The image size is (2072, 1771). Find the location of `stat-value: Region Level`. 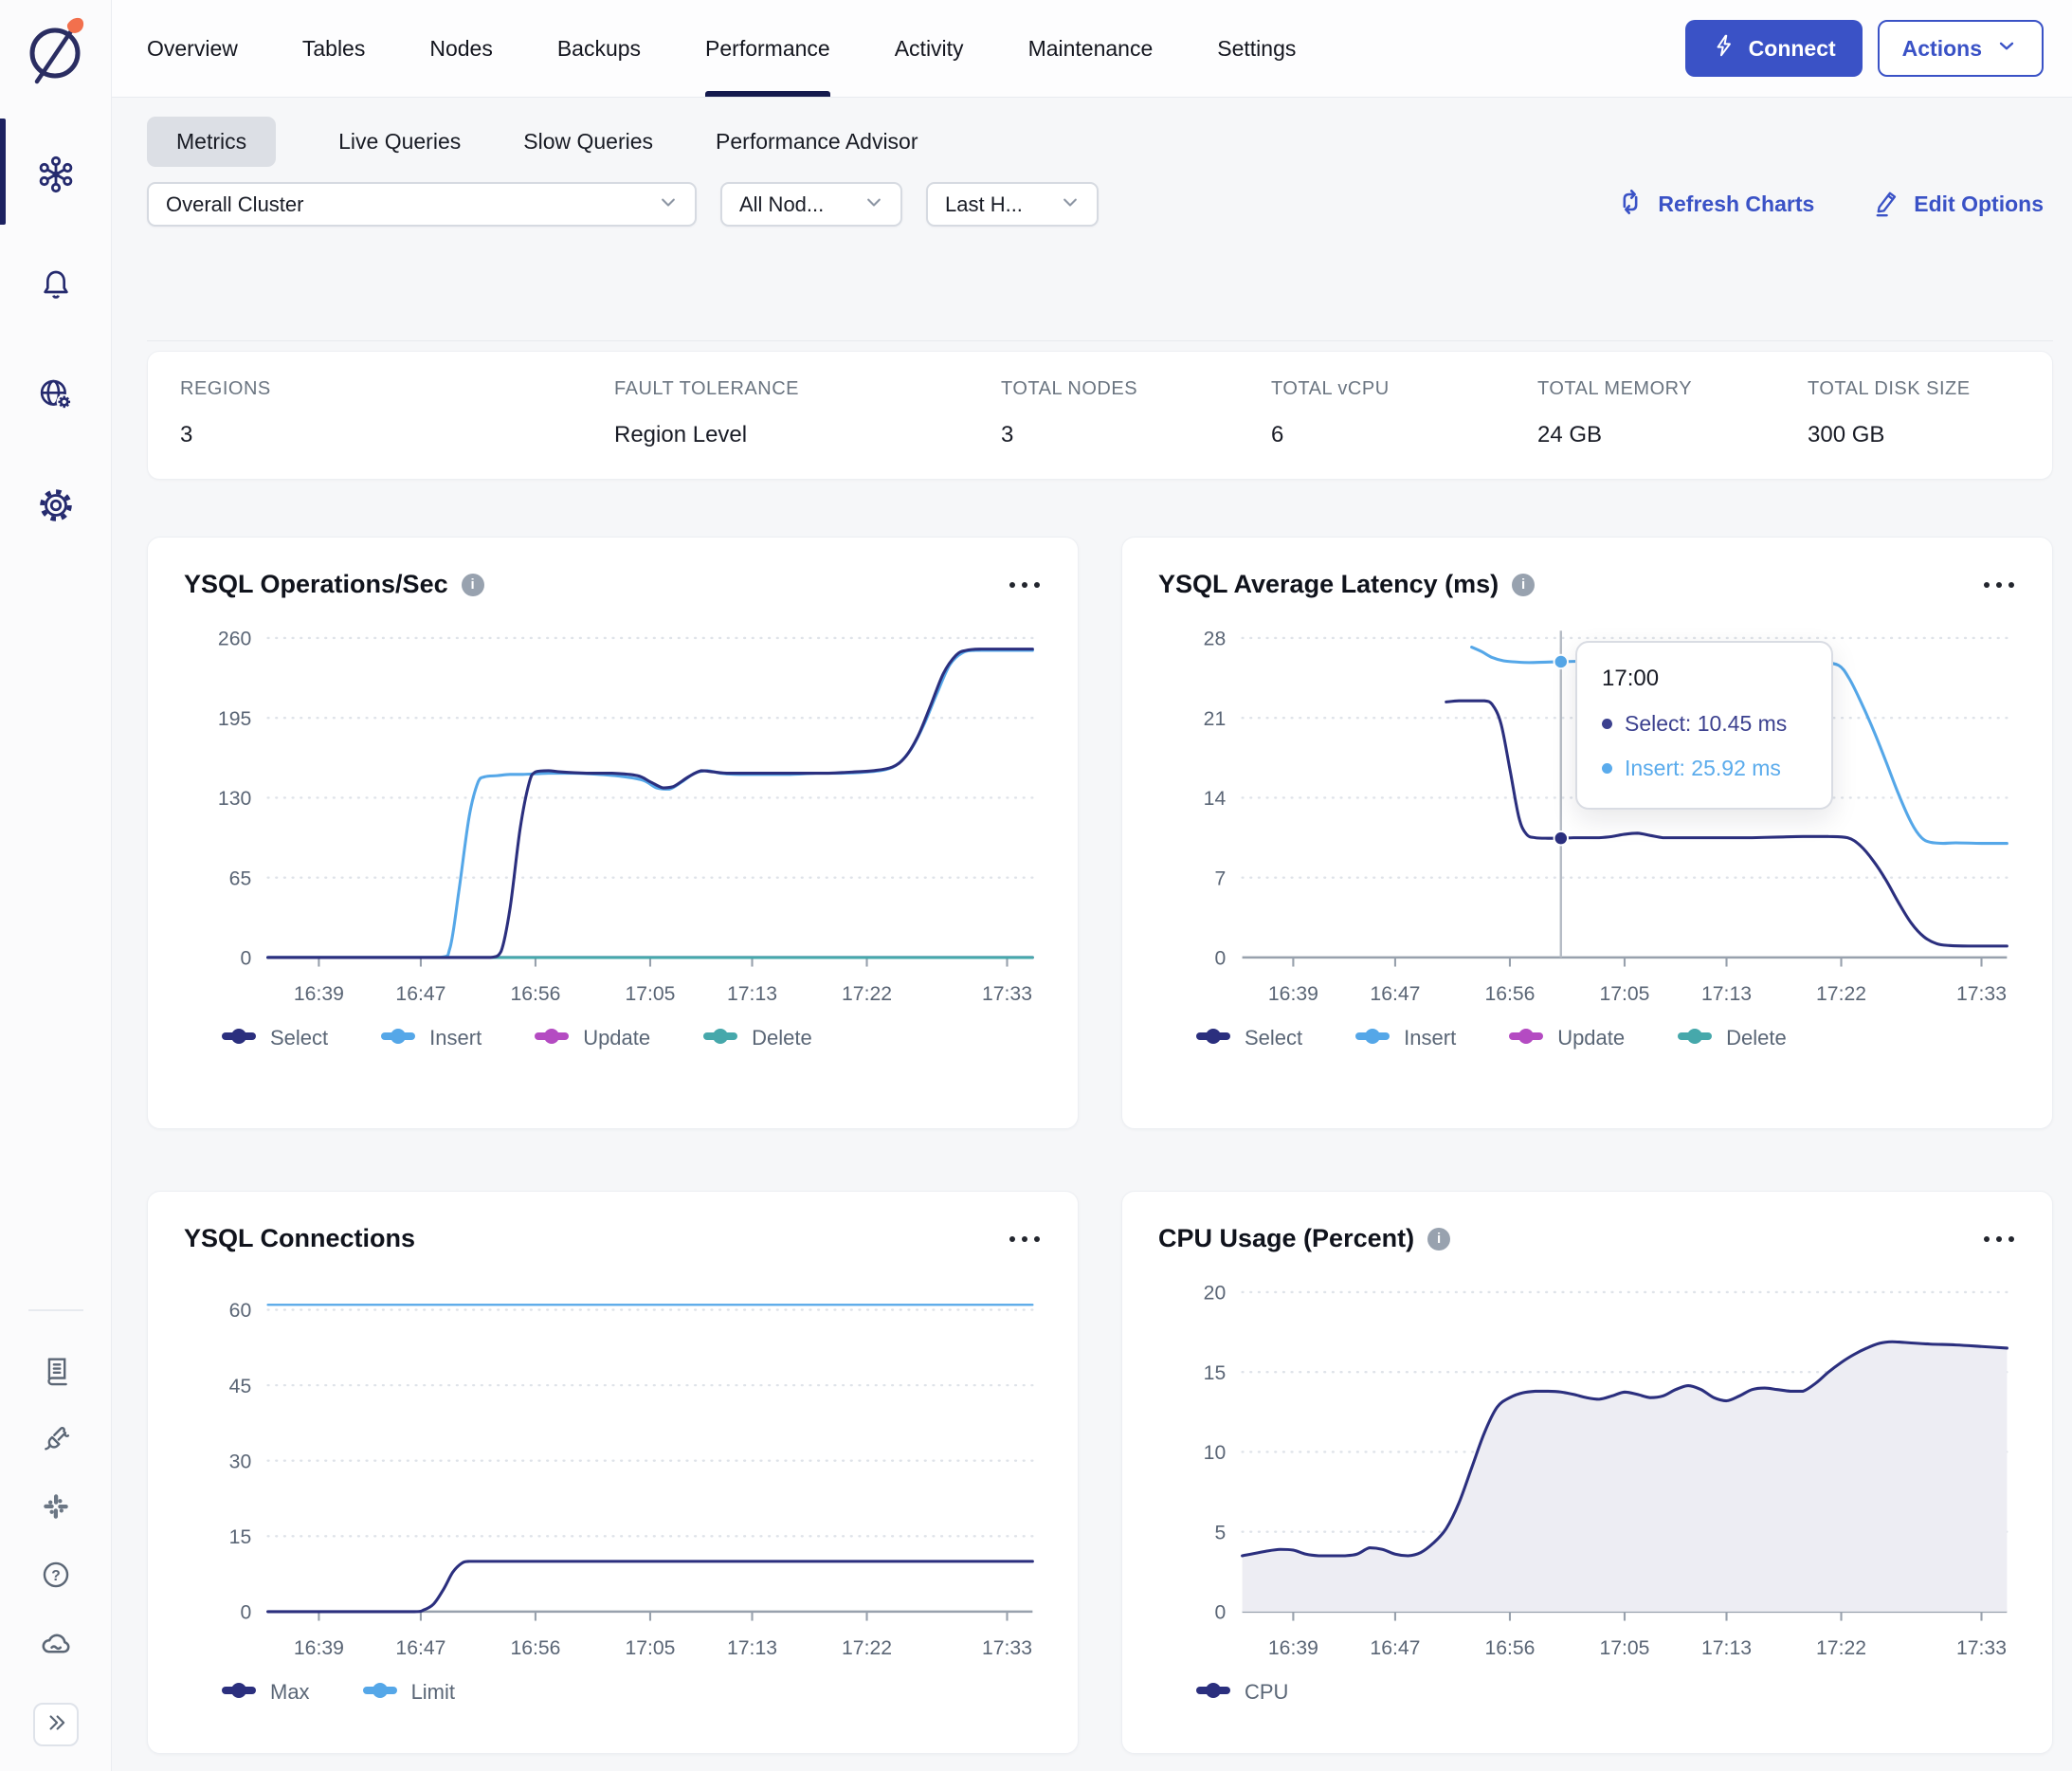

stat-value: Region Level is located at coordinates (681, 435).